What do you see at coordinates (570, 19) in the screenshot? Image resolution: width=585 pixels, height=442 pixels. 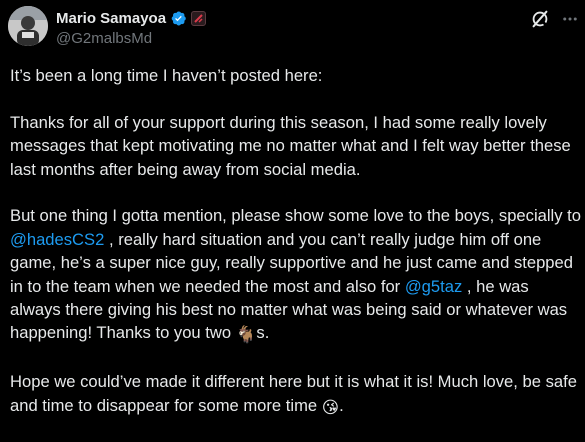 I see `more-options-icon` at bounding box center [570, 19].